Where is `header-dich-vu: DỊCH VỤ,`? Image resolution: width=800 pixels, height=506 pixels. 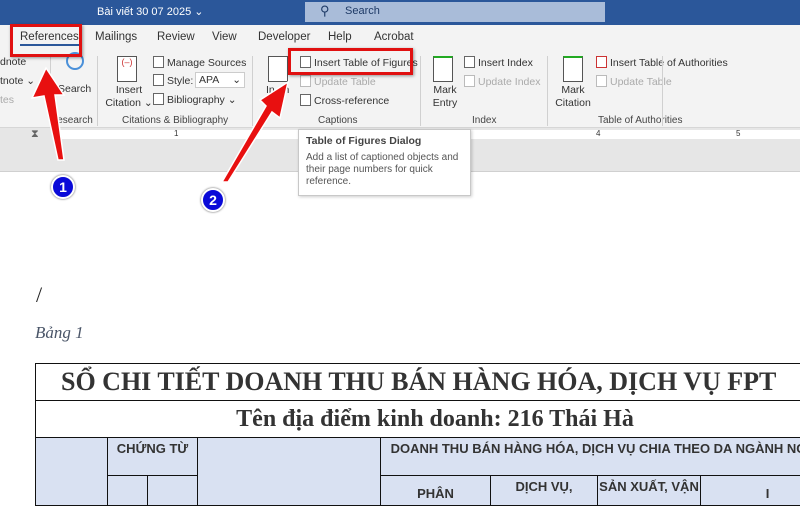 header-dich-vu: DỊCH VỤ, is located at coordinates (544, 491).